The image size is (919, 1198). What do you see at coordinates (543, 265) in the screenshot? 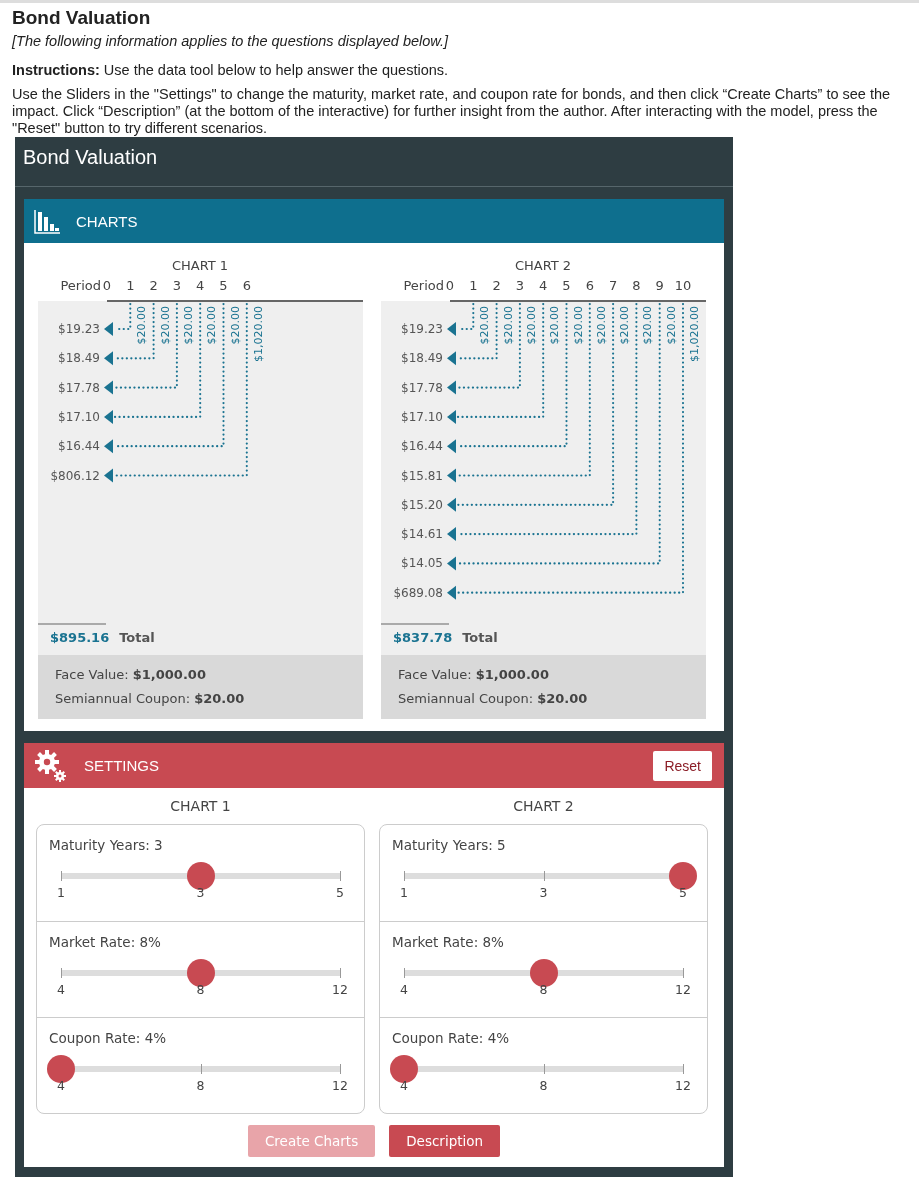
I see `chart-title: CHART 2` at bounding box center [543, 265].